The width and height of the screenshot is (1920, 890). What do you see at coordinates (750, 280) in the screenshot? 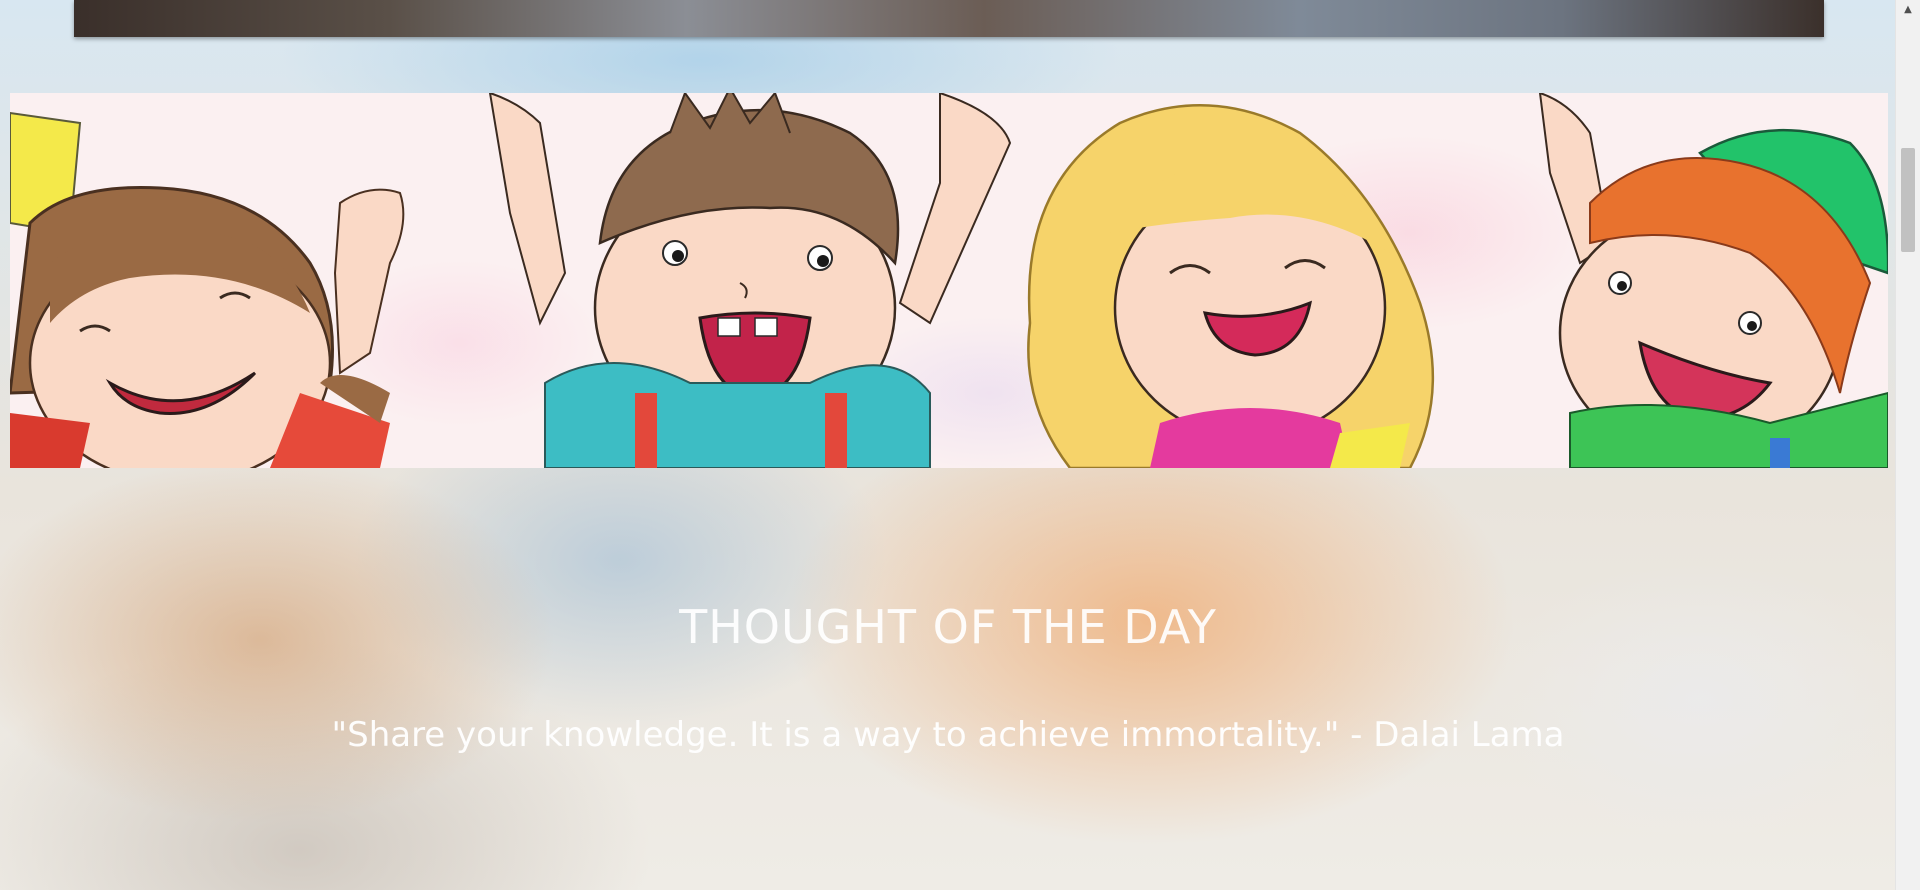
I see `kid-2-illustration` at bounding box center [750, 280].